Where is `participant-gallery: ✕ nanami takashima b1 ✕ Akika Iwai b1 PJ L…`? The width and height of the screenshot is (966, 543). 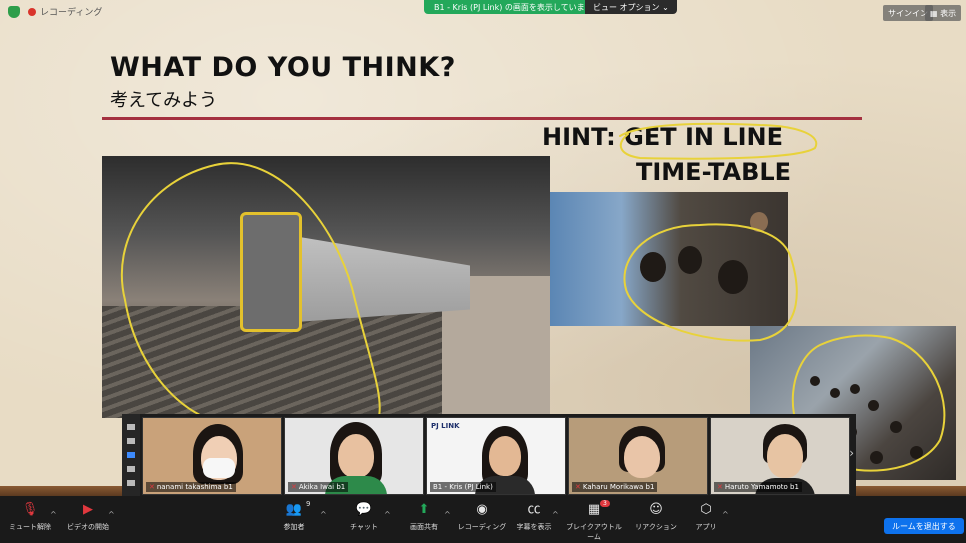 participant-gallery: ✕ nanami takashima b1 ✕ Akika Iwai b1 PJ L… is located at coordinates (489, 455).